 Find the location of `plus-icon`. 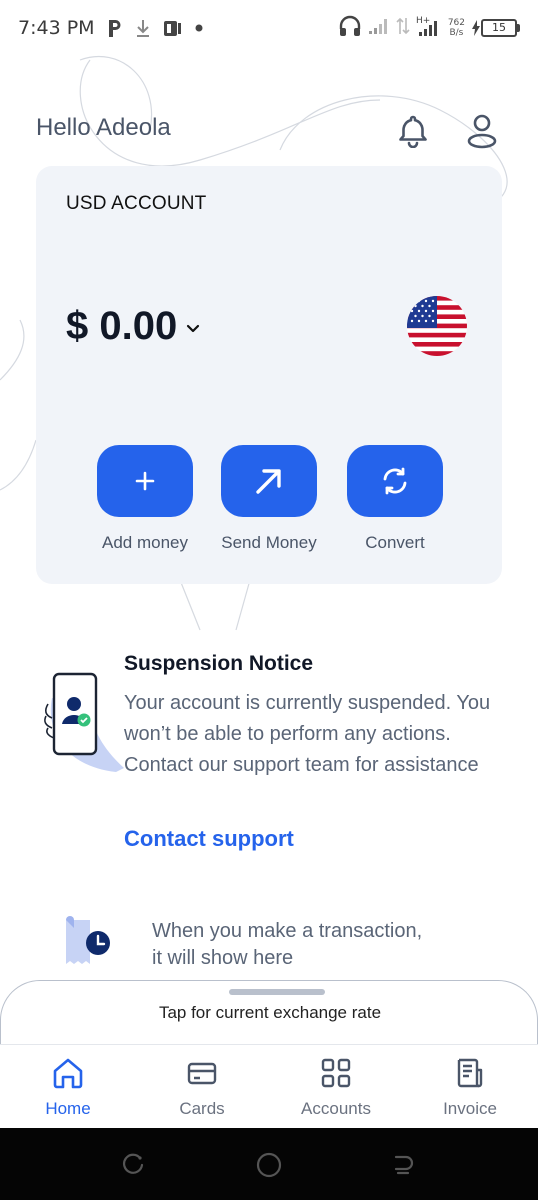

plus-icon is located at coordinates (145, 481).